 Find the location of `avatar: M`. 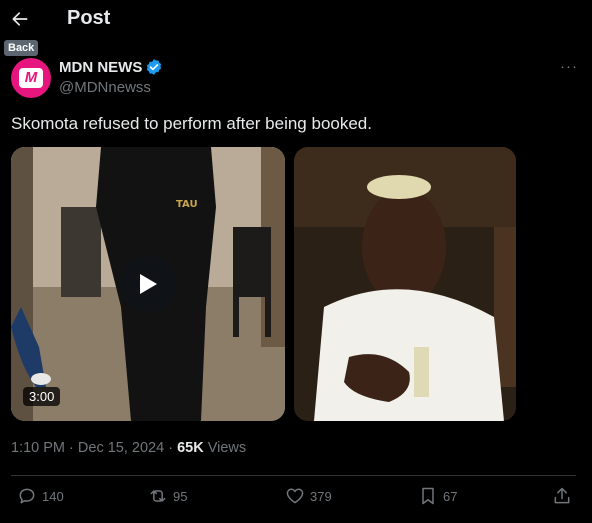

avatar: M is located at coordinates (31, 78).